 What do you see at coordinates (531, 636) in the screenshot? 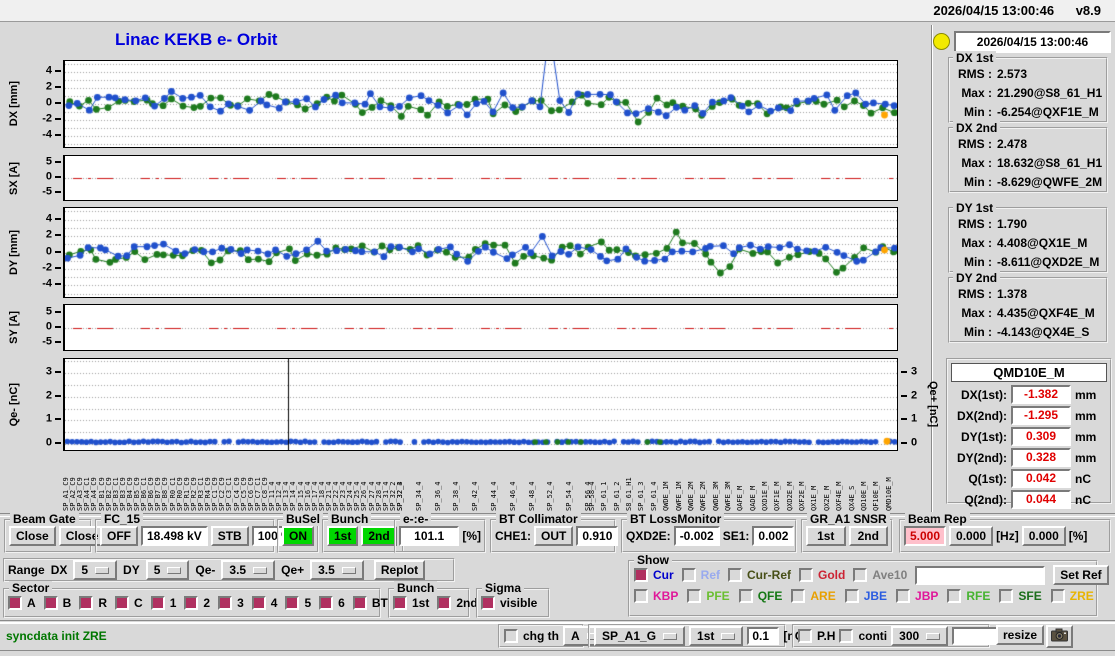
I see `chg-th-checkbox: chg th` at bounding box center [531, 636].